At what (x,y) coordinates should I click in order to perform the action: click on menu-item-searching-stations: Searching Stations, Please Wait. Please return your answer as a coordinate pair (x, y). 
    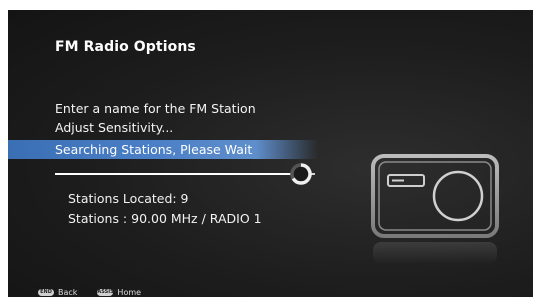
    Looking at the image, I should click on (163, 149).